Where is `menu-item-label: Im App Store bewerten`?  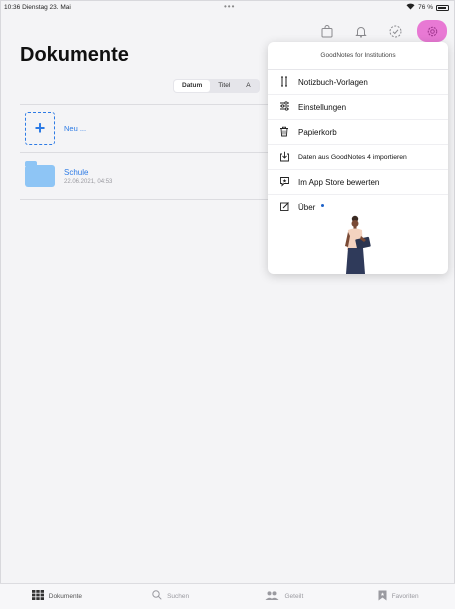 menu-item-label: Im App Store bewerten is located at coordinates (339, 182).